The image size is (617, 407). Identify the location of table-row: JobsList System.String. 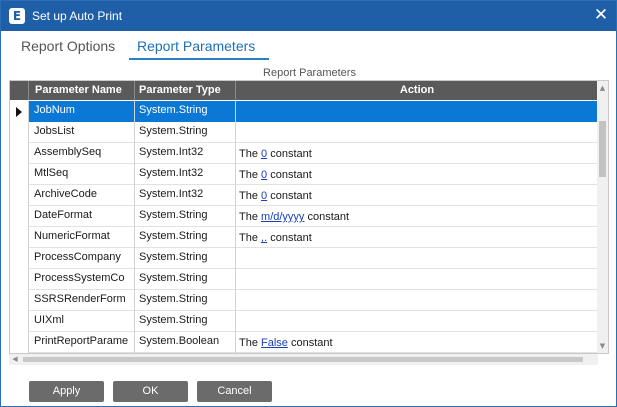
(304, 132).